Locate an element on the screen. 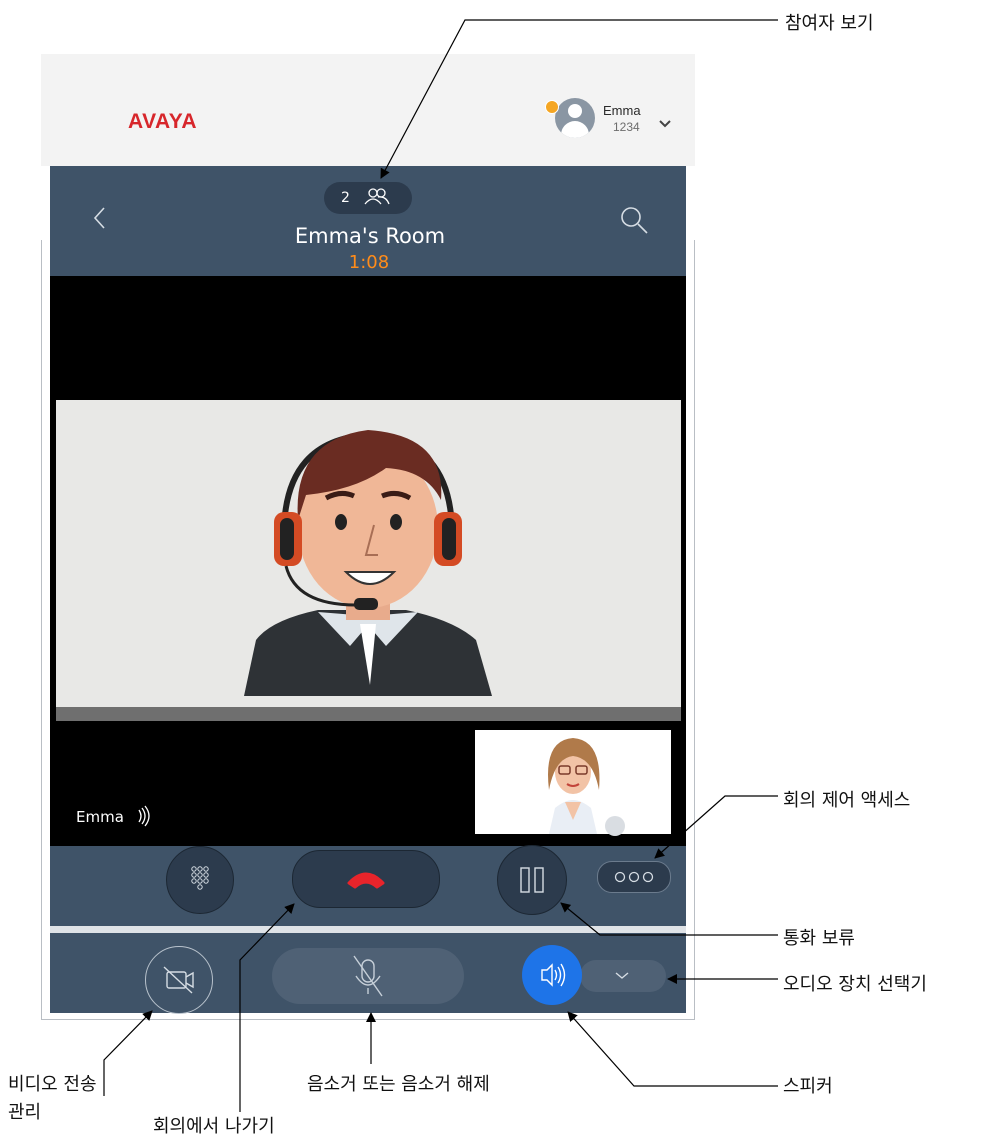  callout-video-line2: 관리 is located at coordinates (25, 1112).